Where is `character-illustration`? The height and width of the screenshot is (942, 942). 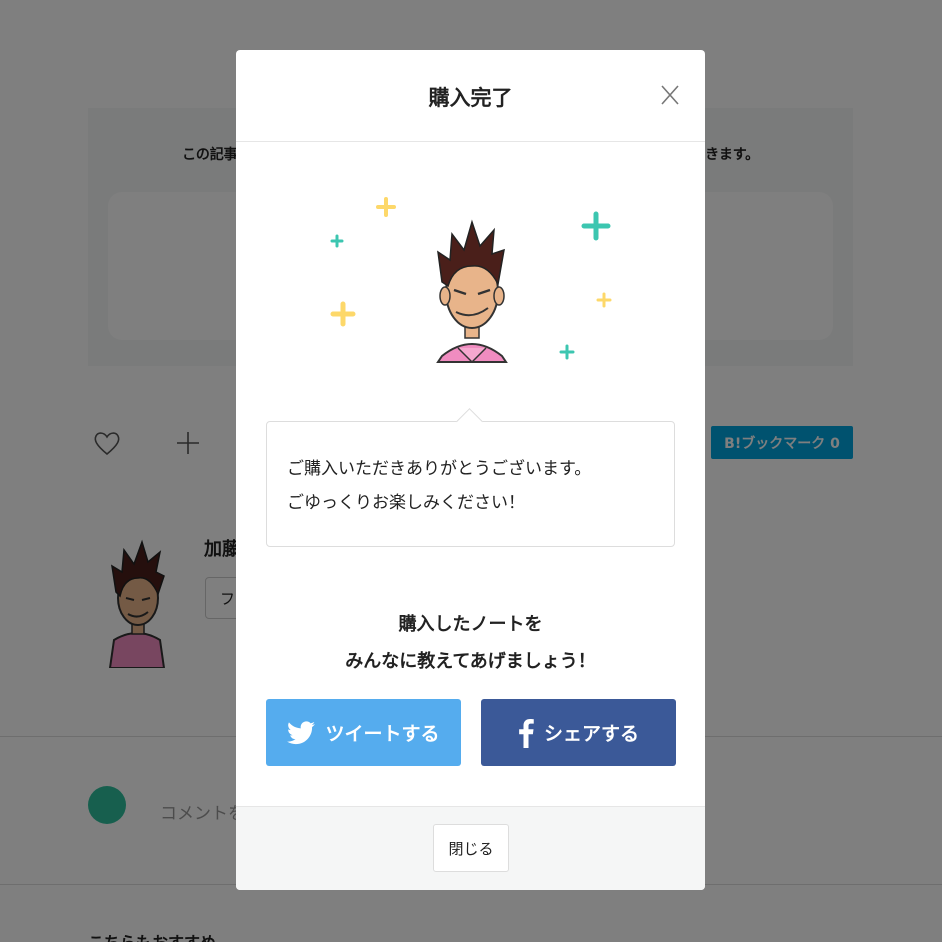
character-illustration is located at coordinates (472, 291).